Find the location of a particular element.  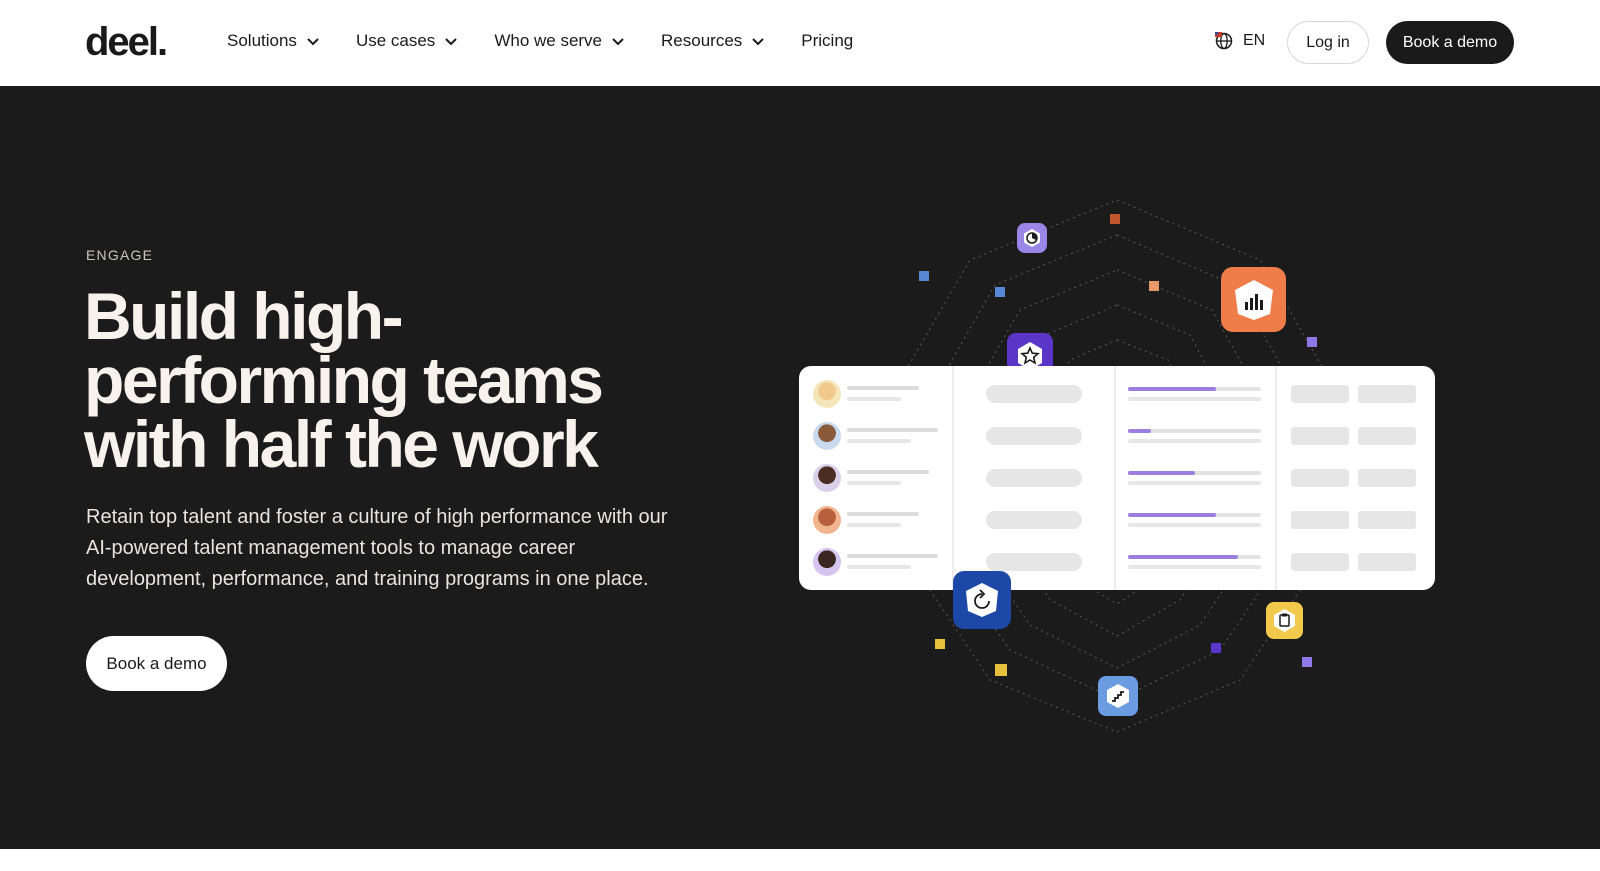

page-bottom-edge is located at coordinates (800, 860).